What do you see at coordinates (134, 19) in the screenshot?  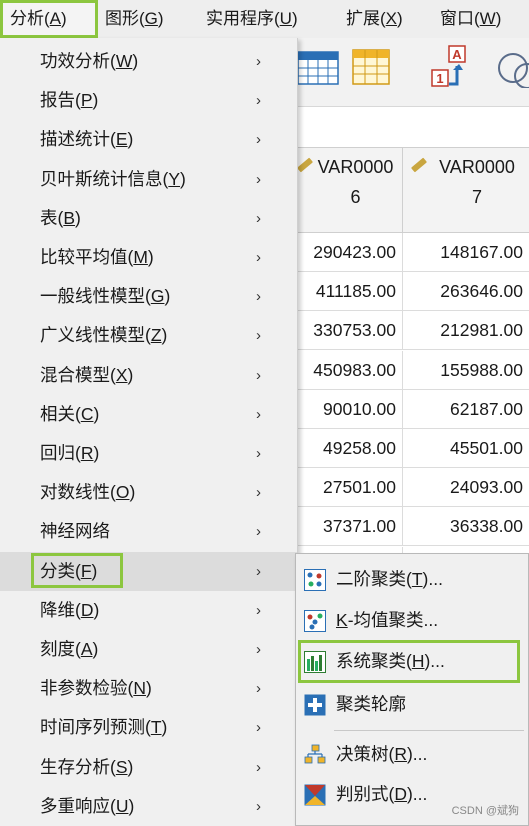 I see `menu-graphs: 图形(G)` at bounding box center [134, 19].